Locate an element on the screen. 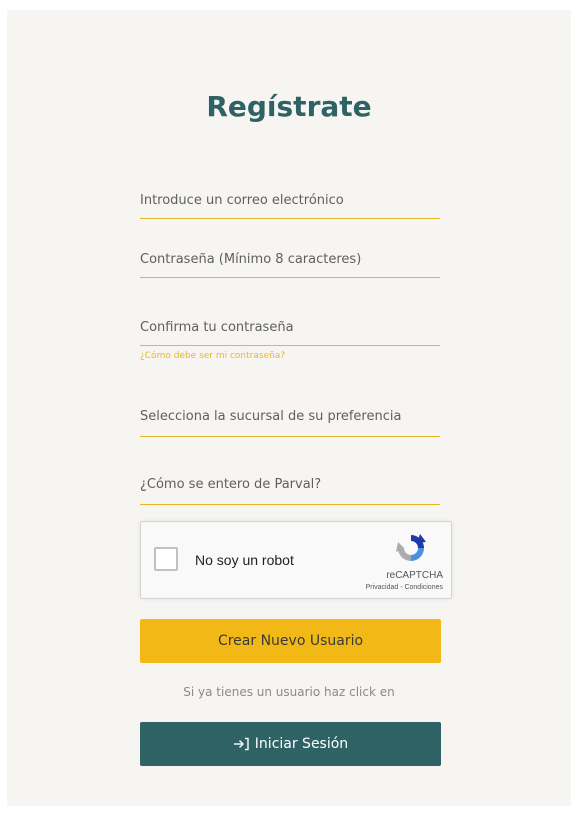 This screenshot has width=578, height=814. email-field-wrapper is located at coordinates (290, 200).